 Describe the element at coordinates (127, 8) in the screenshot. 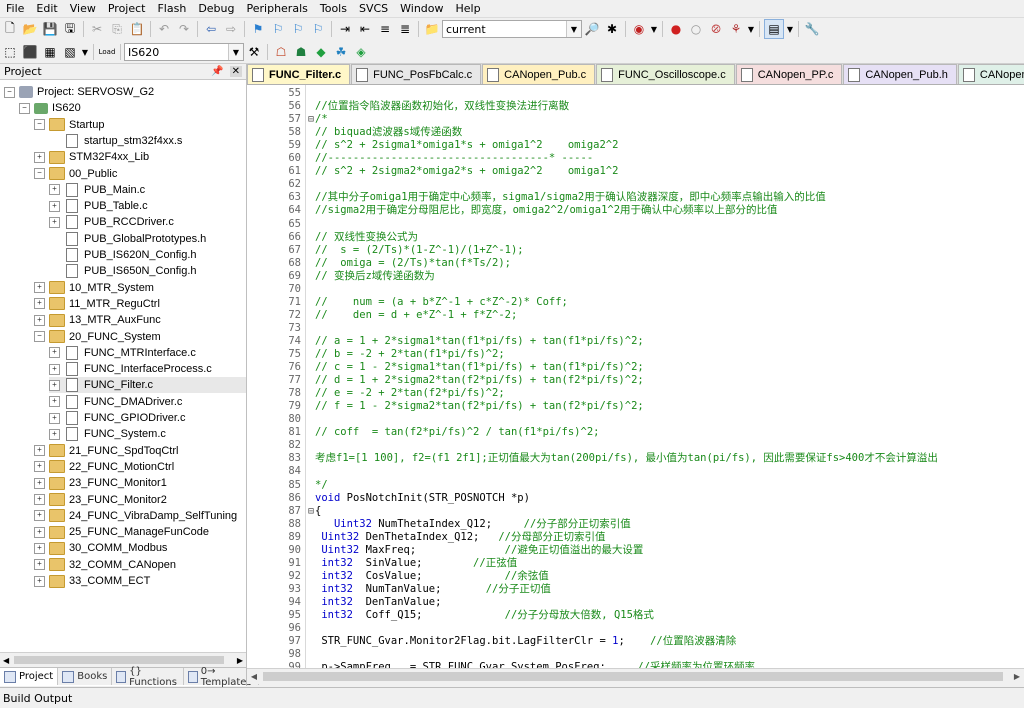

I see `menu-project: Project` at that location.